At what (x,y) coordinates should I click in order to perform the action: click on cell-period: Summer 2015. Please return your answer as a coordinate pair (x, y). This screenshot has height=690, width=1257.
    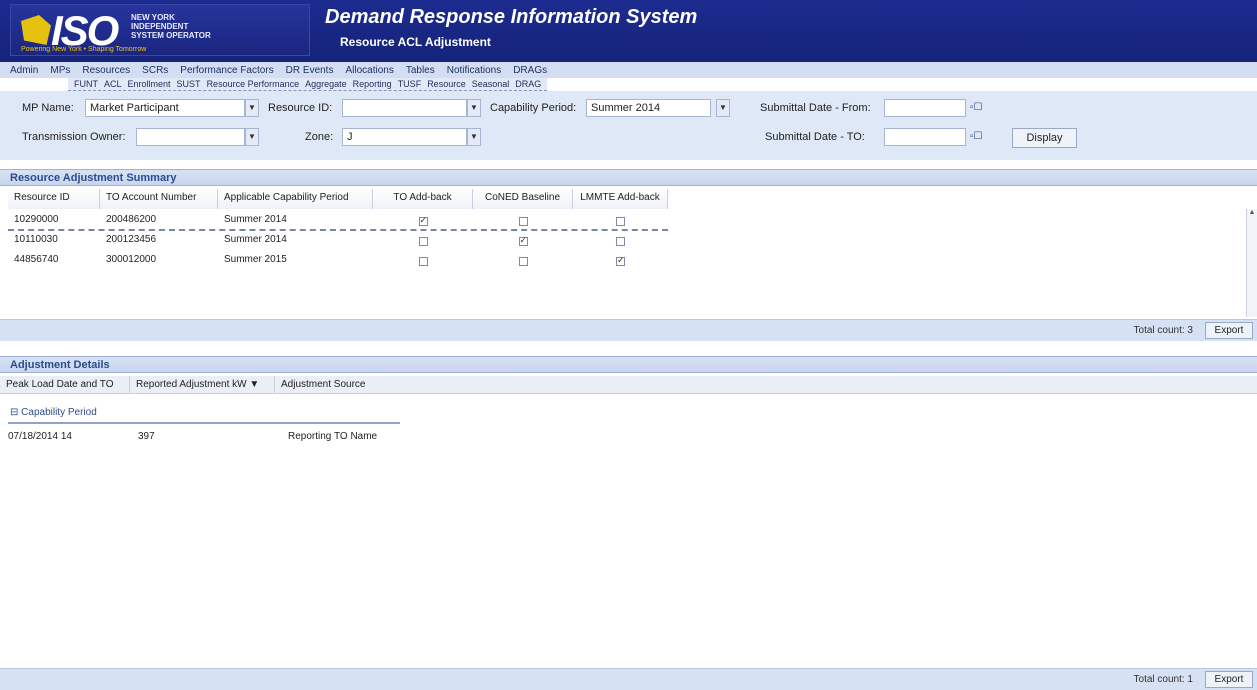
    Looking at the image, I should click on (255, 259).